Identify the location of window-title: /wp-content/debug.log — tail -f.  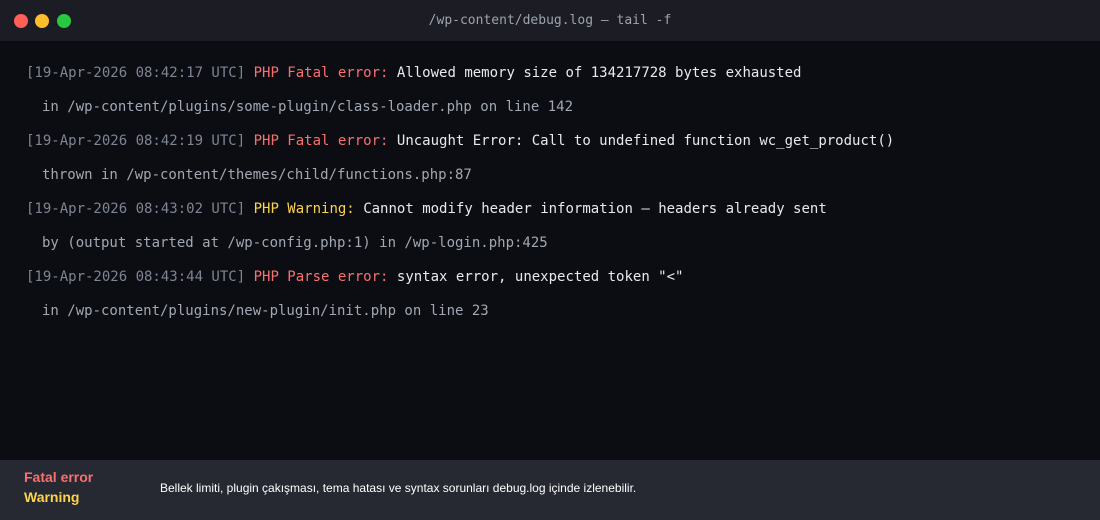
(550, 20).